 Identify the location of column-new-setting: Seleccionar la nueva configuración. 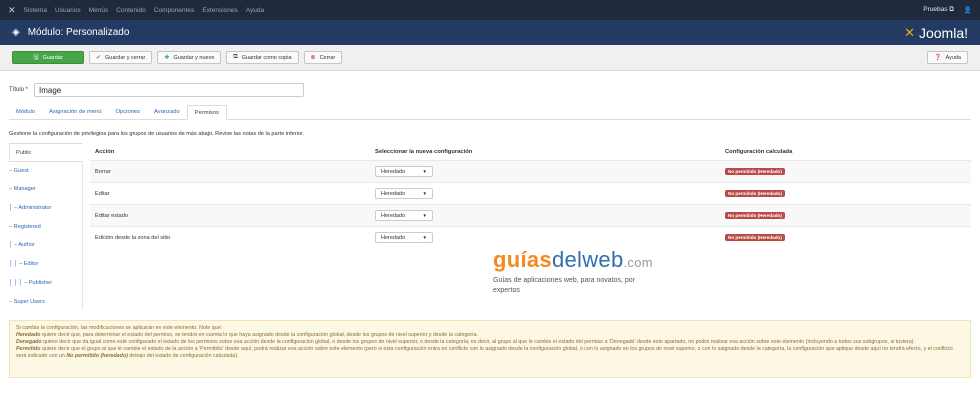
(424, 151).